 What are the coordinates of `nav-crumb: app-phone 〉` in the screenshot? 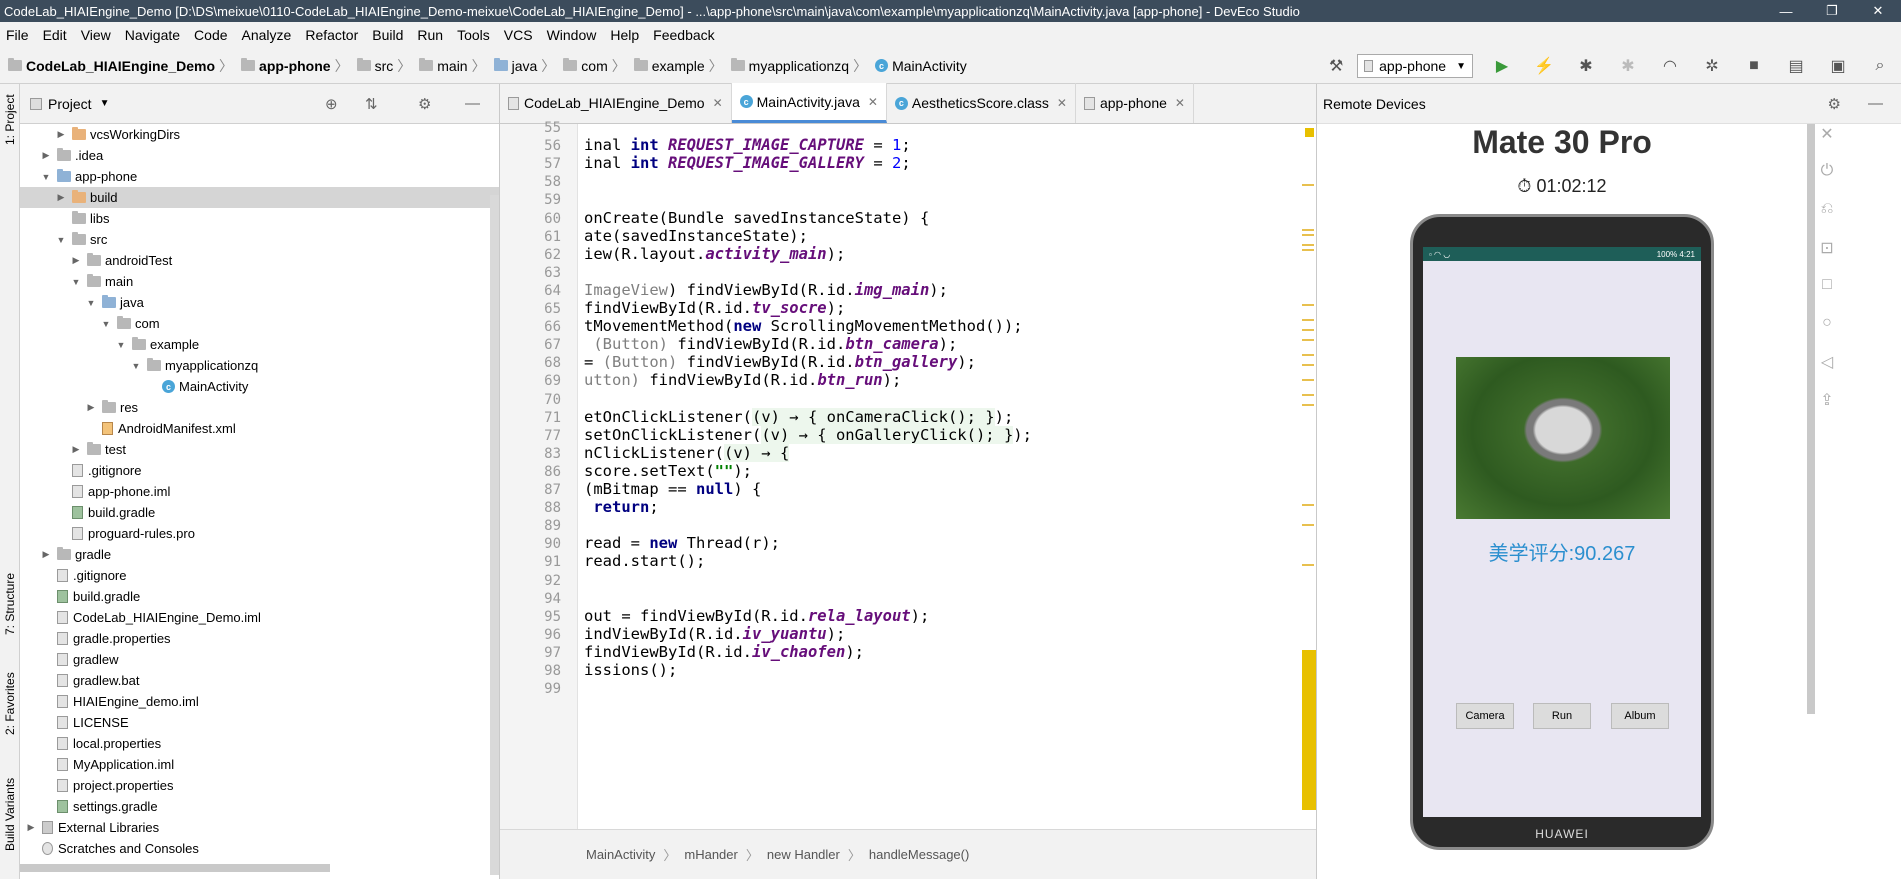 It's located at (297, 66).